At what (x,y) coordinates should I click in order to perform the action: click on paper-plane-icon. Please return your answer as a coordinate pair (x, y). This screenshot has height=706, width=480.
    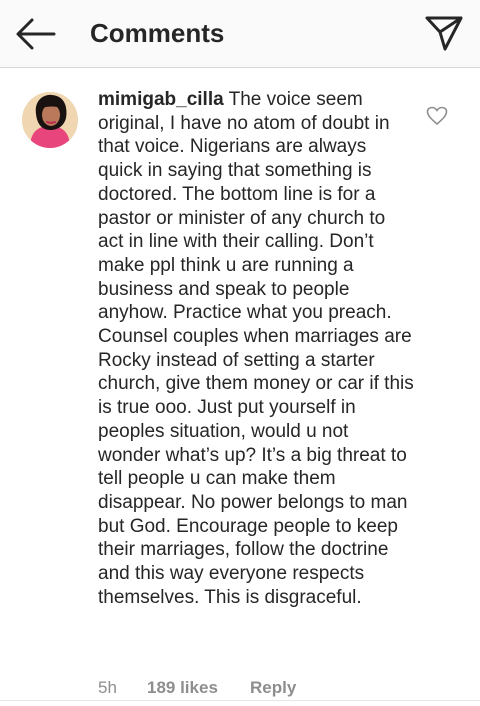
    Looking at the image, I should click on (444, 33).